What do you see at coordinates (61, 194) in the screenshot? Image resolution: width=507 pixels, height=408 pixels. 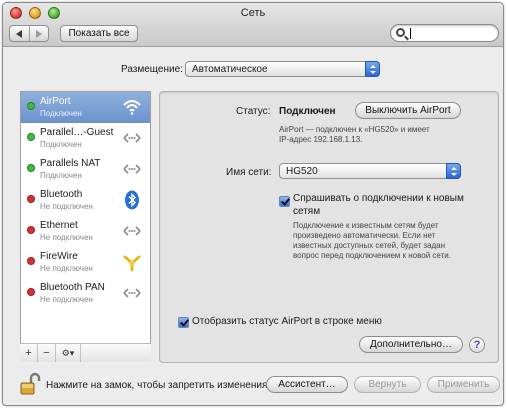 I see `service-name: Bluetooth` at bounding box center [61, 194].